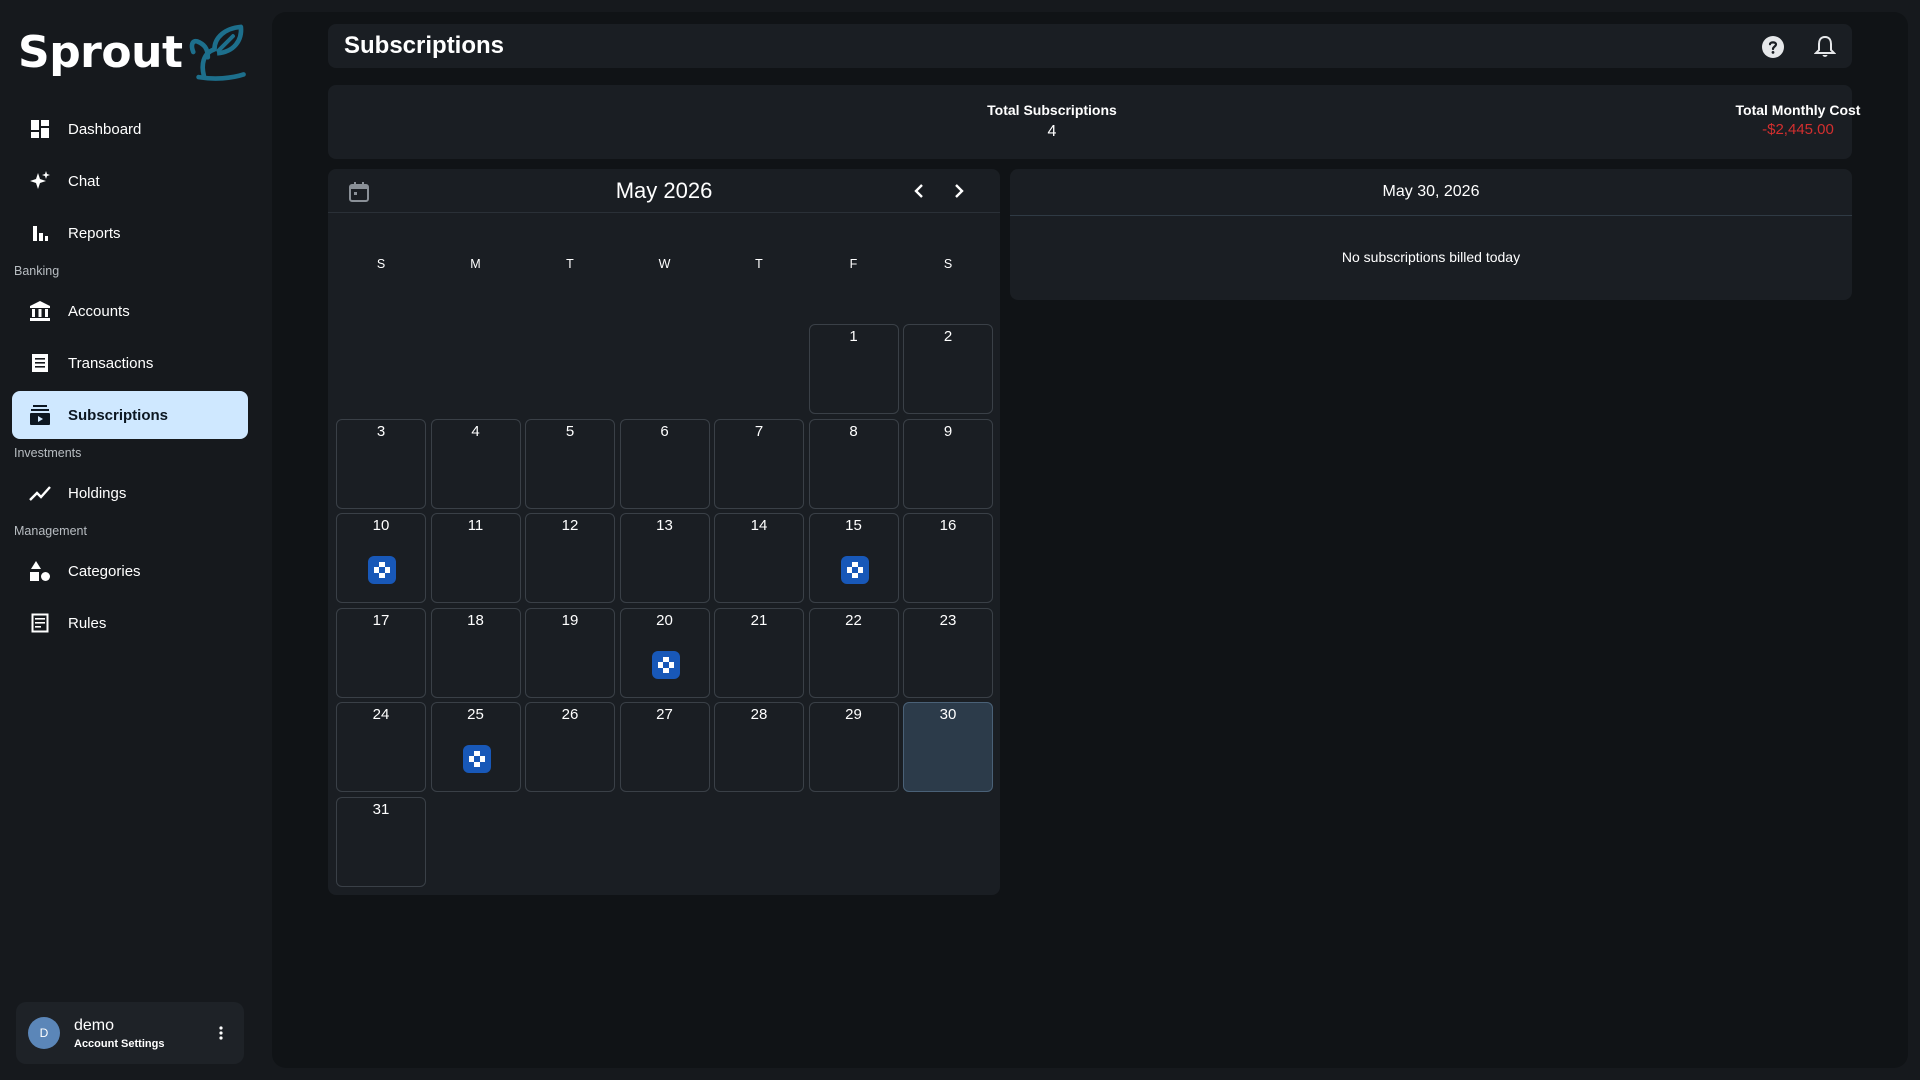  What do you see at coordinates (84, 181) in the screenshot?
I see `sidebar-item-label: Chat` at bounding box center [84, 181].